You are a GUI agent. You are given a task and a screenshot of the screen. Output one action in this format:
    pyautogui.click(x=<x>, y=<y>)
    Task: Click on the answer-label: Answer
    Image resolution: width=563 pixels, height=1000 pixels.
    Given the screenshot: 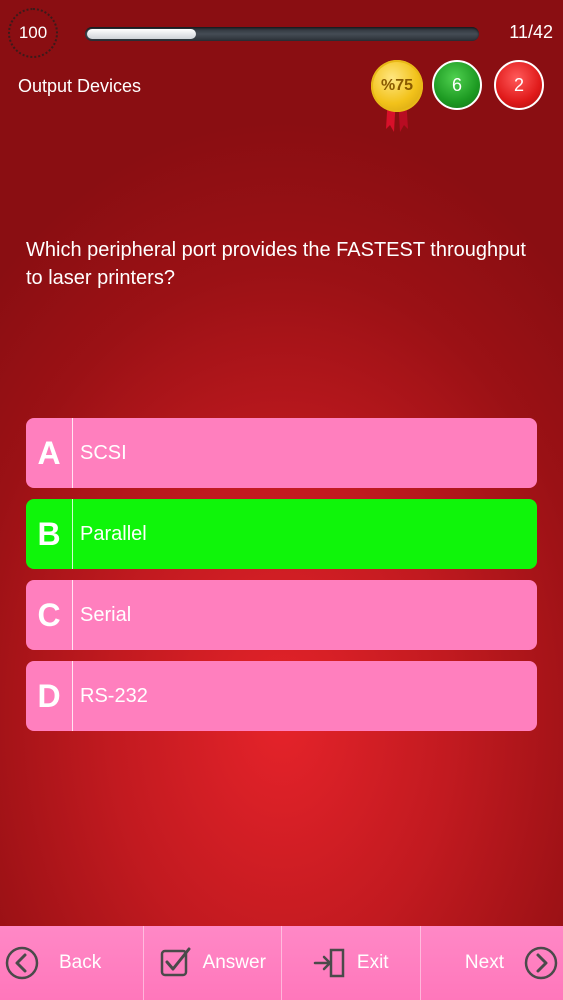 What is the action you would take?
    pyautogui.click(x=234, y=962)
    